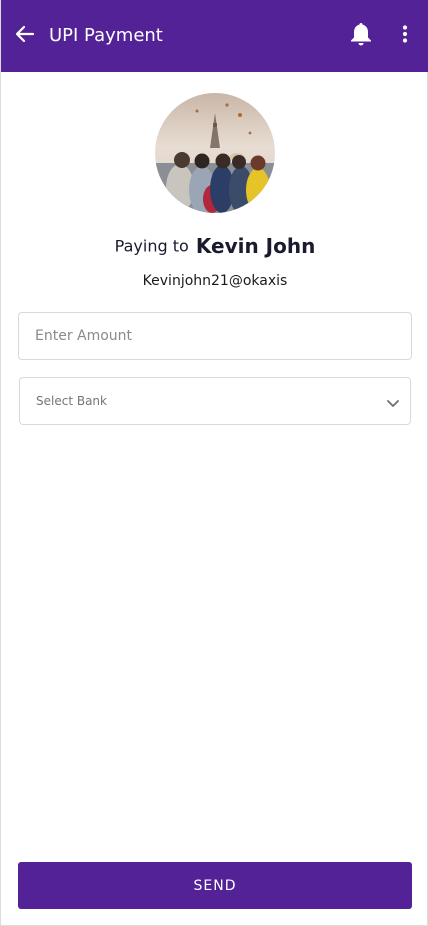 The height and width of the screenshot is (926, 428). What do you see at coordinates (215, 401) in the screenshot?
I see `select-bank-dropdown: Select Bank` at bounding box center [215, 401].